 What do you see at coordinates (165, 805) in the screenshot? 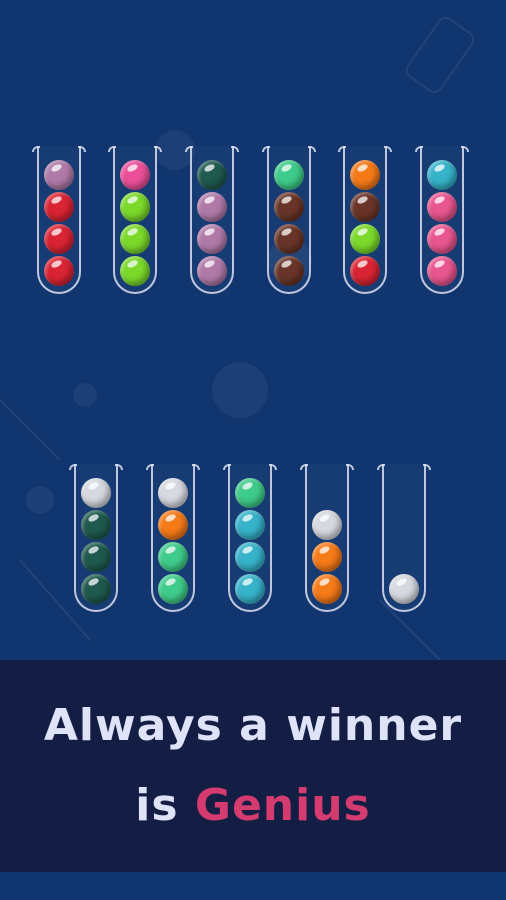
I see `tagline-prefix: is` at bounding box center [165, 805].